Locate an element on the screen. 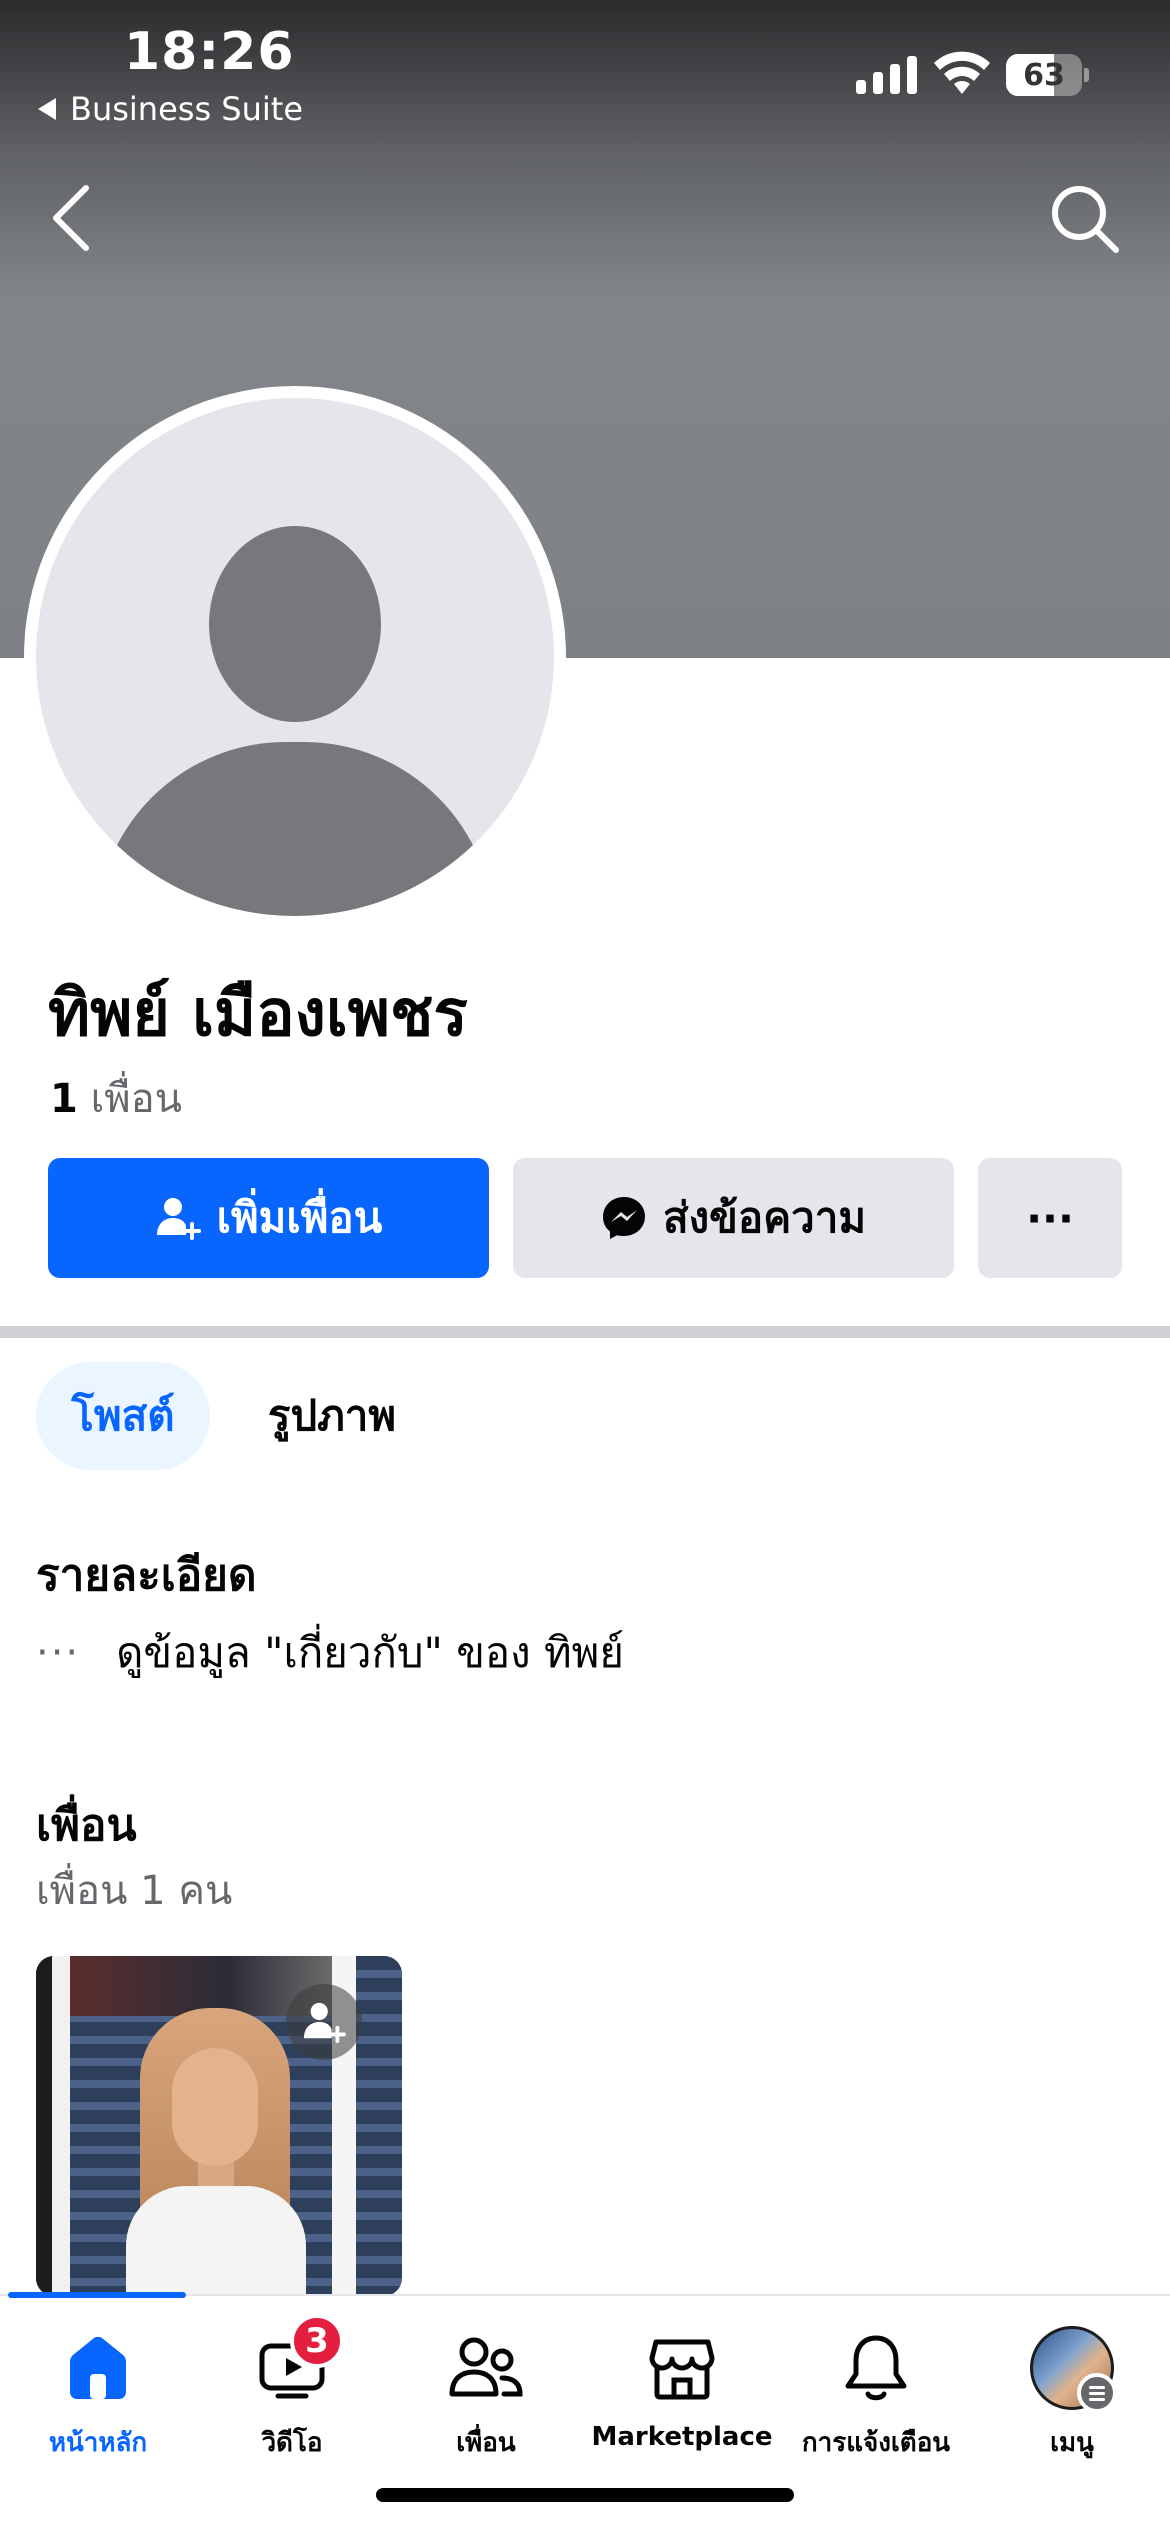 This screenshot has width=1170, height=2532. more-options-button: ··· is located at coordinates (1050, 1218).